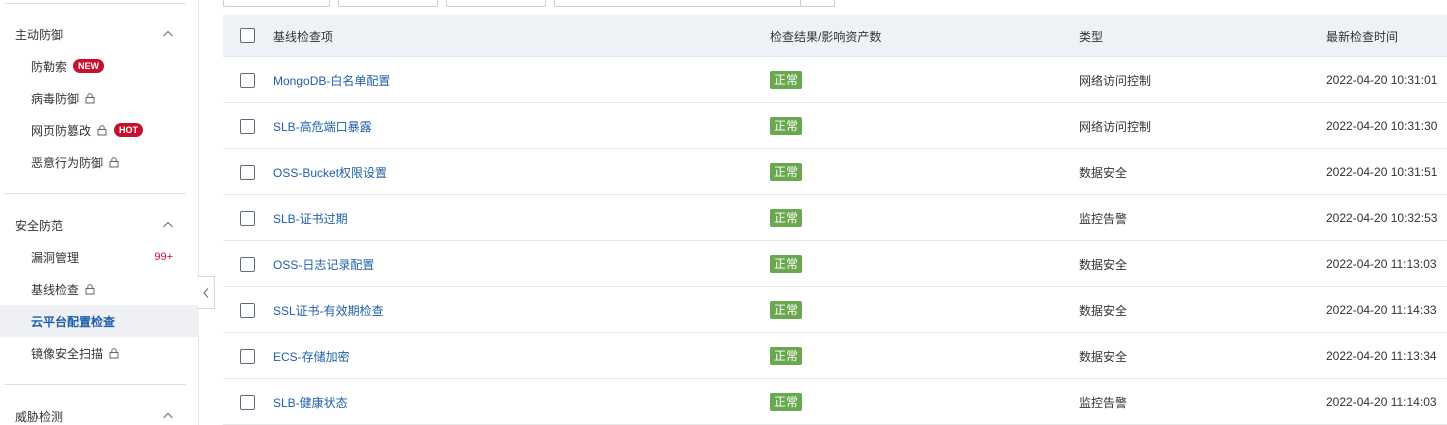 The height and width of the screenshot is (425, 1447). Describe the element at coordinates (1382, 172) in the screenshot. I see `time-cell: 2022-04-20 10:31:51` at that location.